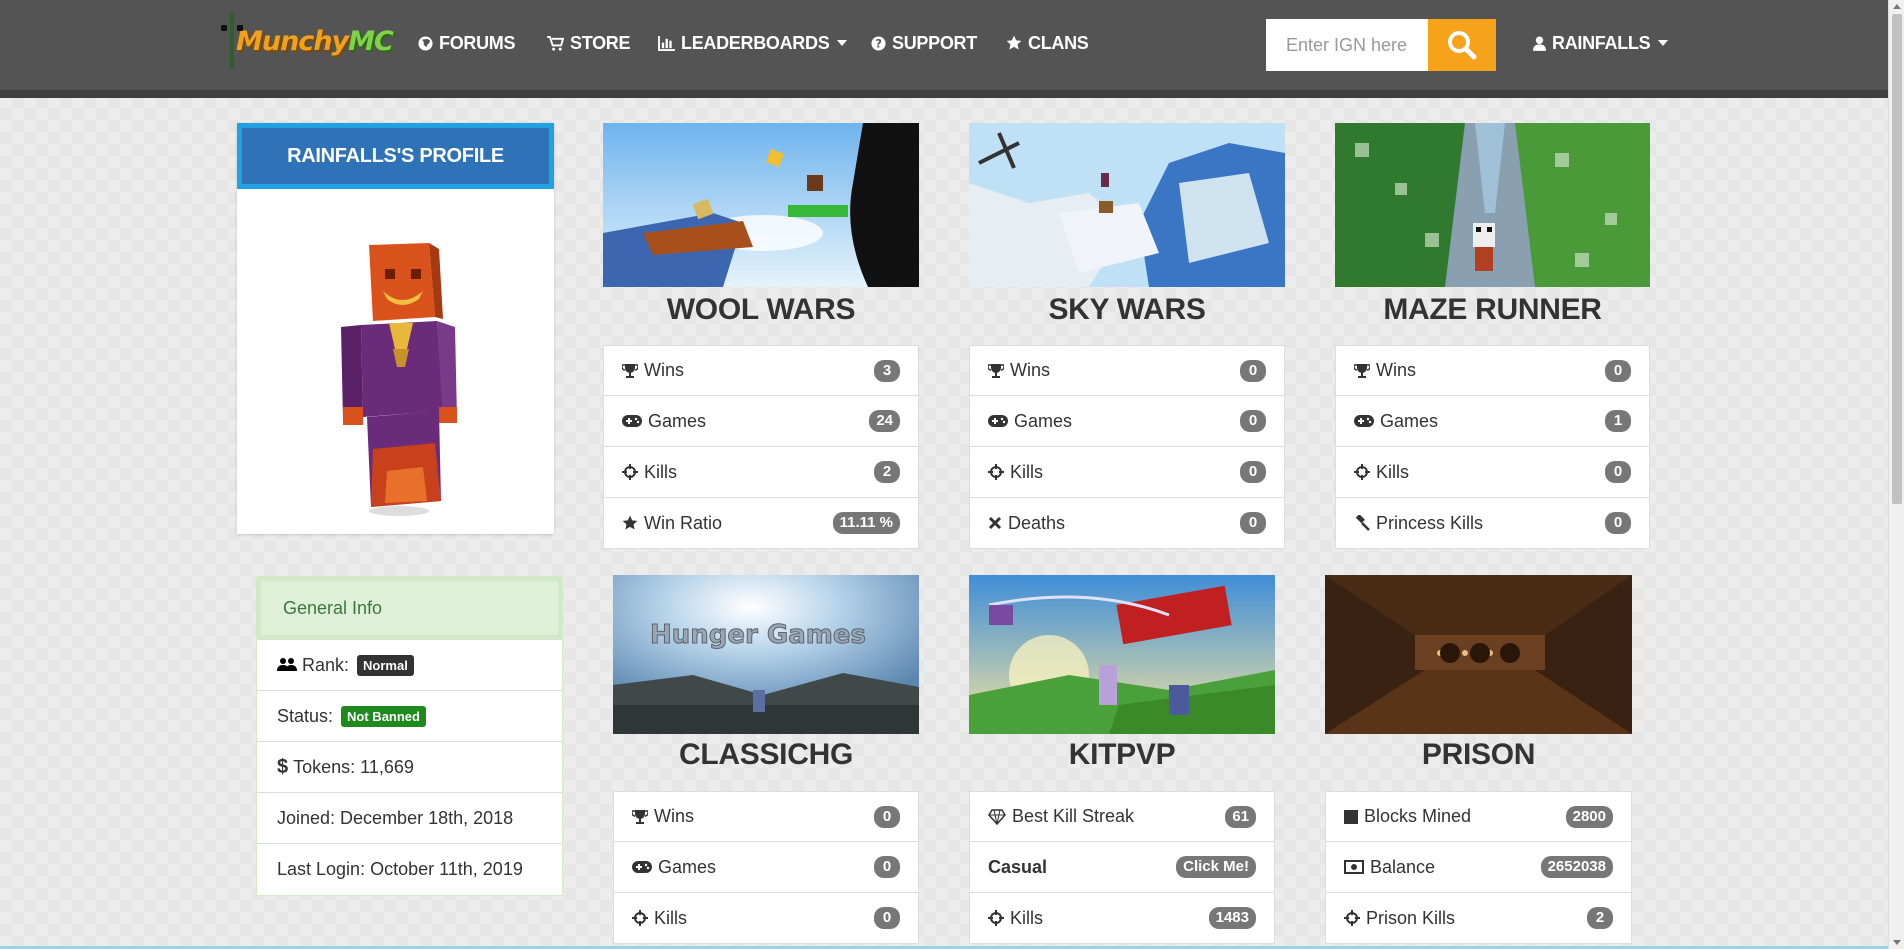  I want to click on bar-chart-icon, so click(666, 43).